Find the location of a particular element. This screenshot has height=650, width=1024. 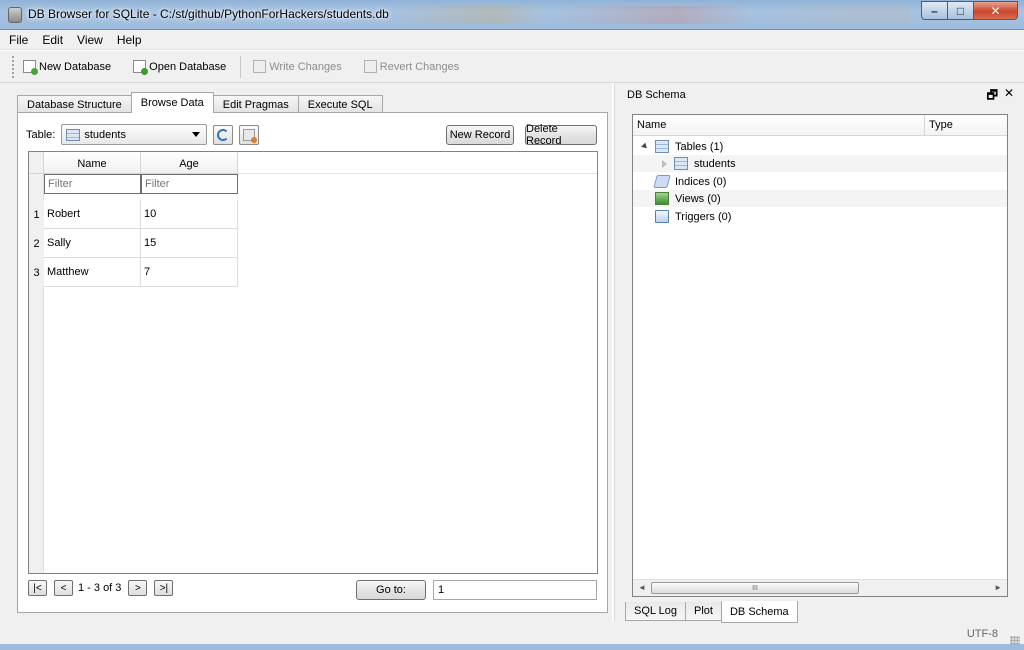

expand-arrow-icon is located at coordinates (645, 146).